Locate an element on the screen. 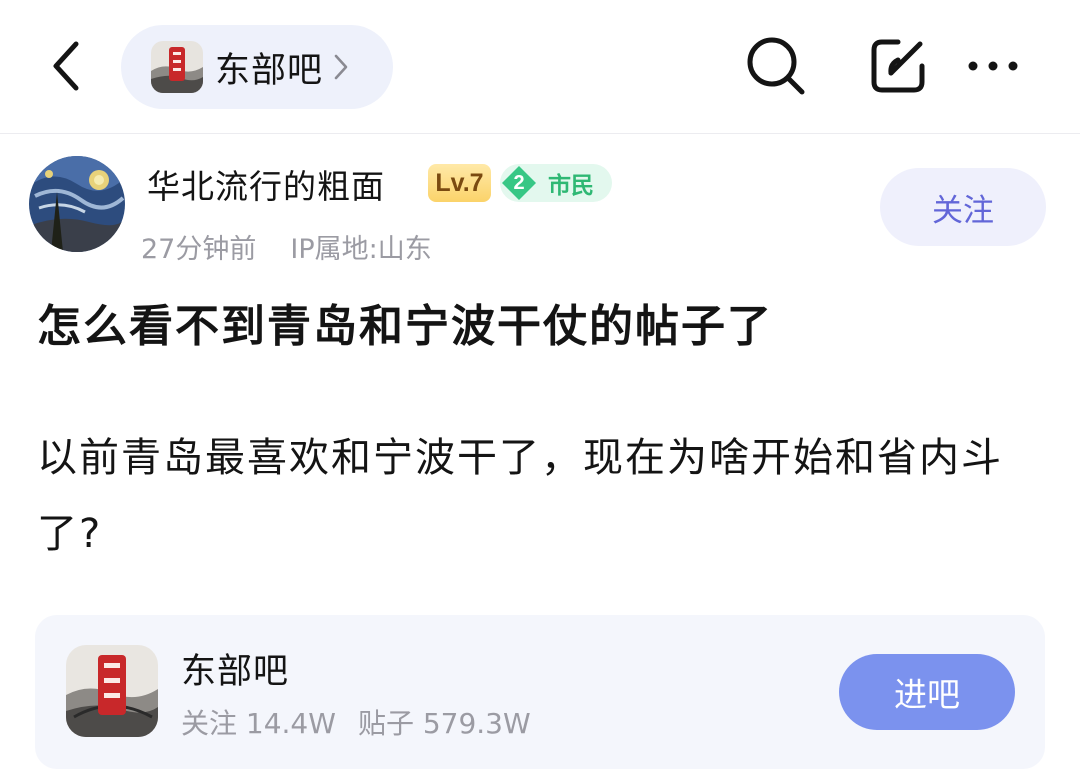 The height and width of the screenshot is (769, 1080). forum-card-name: 东部吧 is located at coordinates (235, 672).